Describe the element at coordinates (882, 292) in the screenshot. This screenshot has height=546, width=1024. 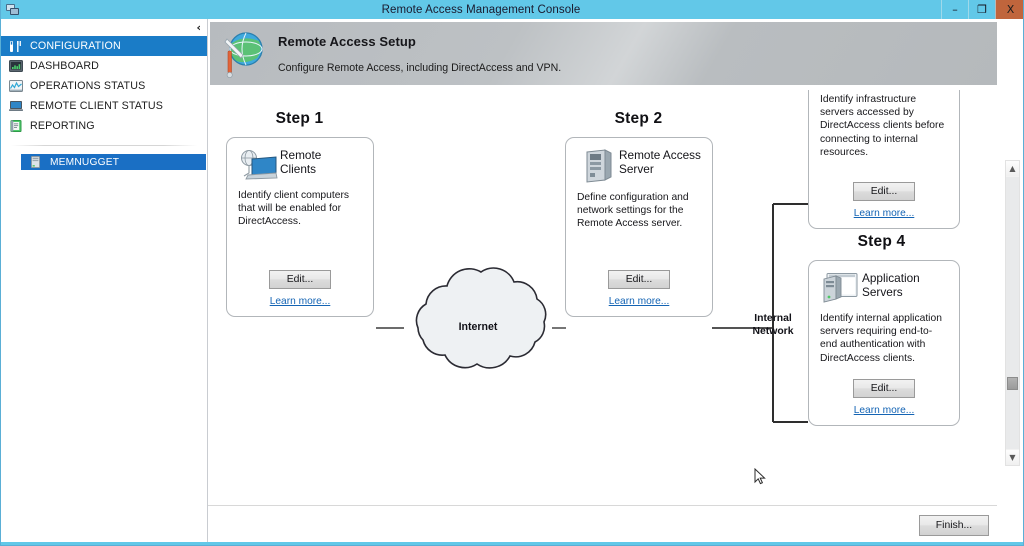
I see `card-title-line2: Servers` at that location.